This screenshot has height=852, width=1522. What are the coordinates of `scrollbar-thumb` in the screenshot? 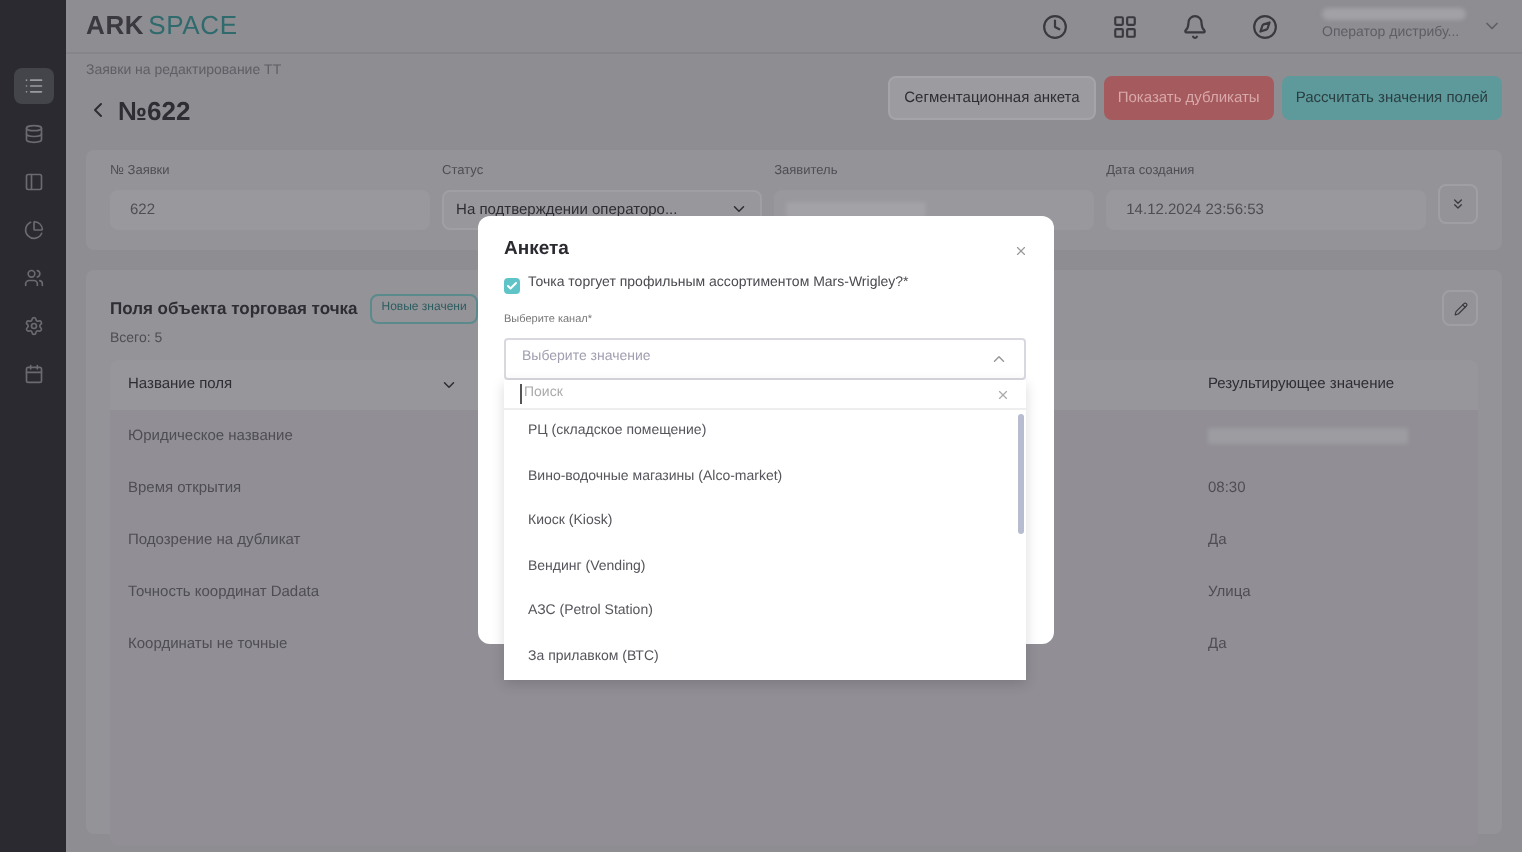 It's located at (1021, 474).